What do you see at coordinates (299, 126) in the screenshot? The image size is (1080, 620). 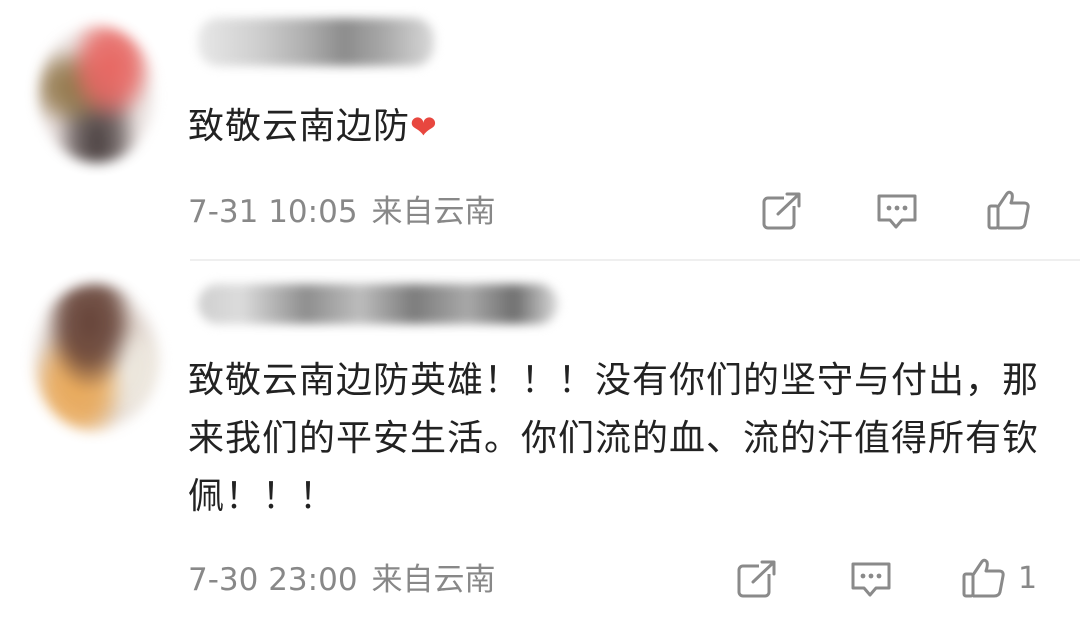 I see `comment-body: 致敬云南边防` at bounding box center [299, 126].